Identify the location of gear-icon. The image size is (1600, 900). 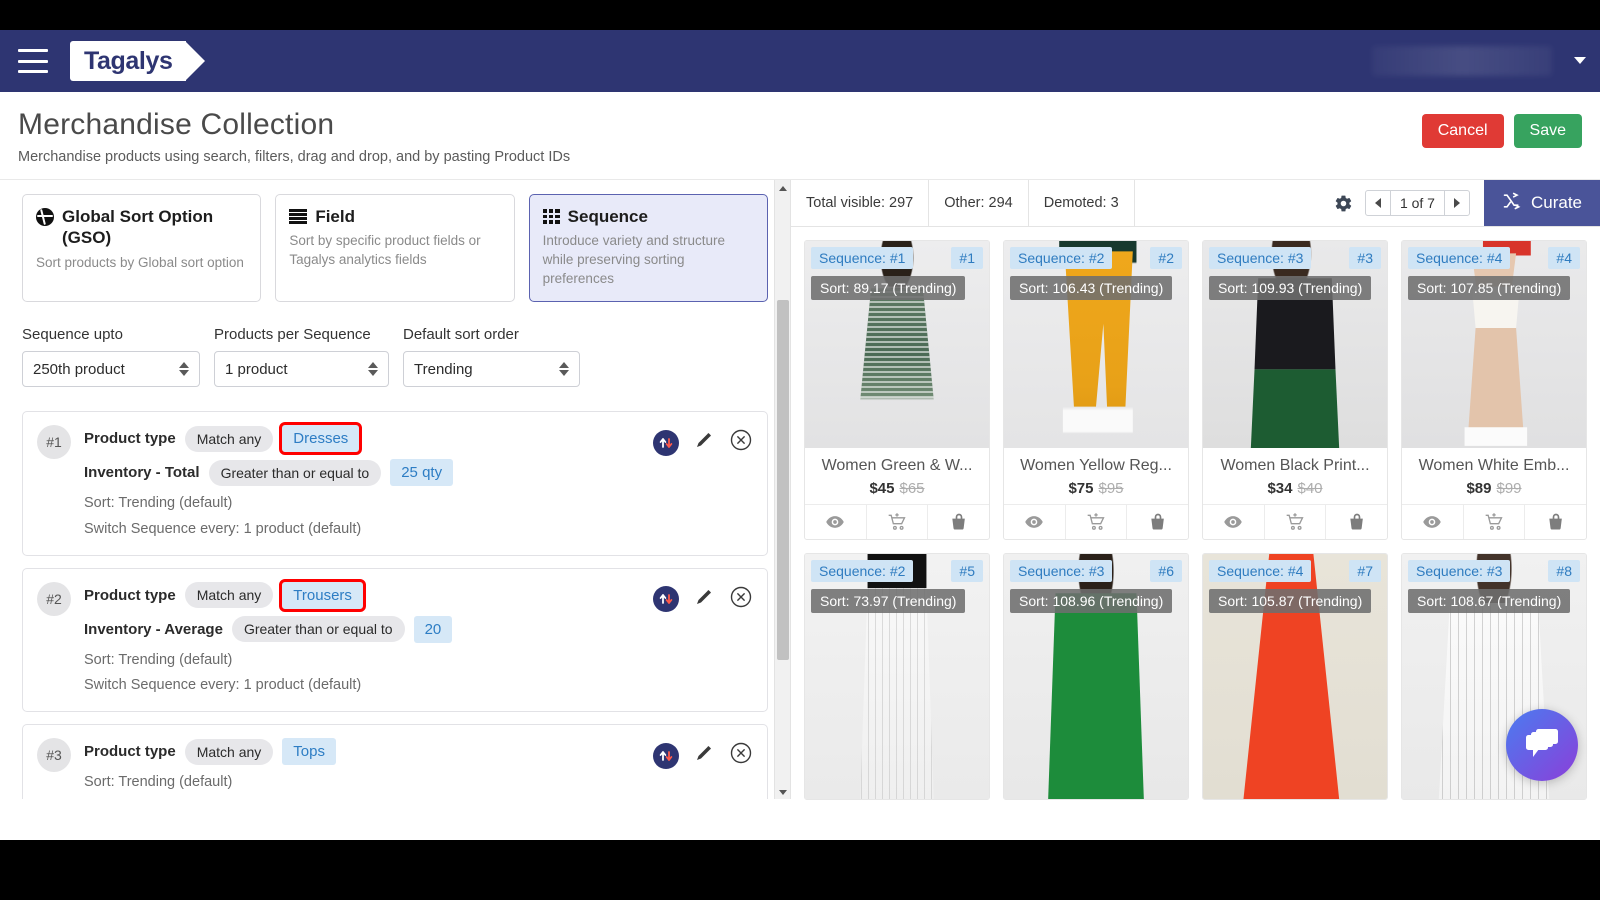
(1343, 203).